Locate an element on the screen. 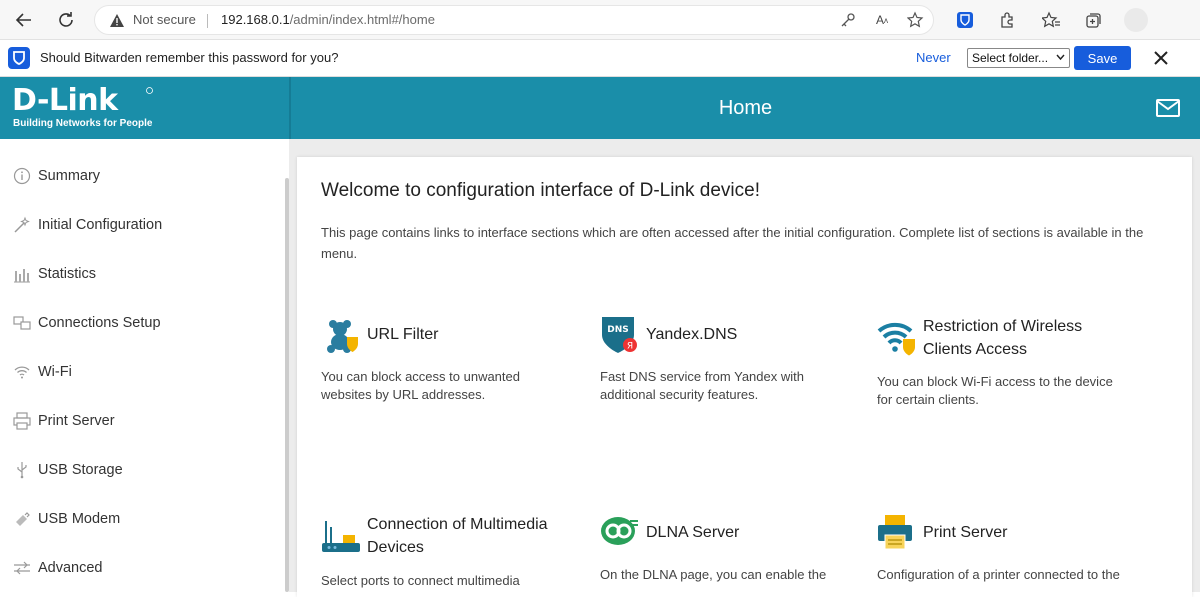 The image size is (1200, 597). extensions-icon is located at coordinates (1007, 20).